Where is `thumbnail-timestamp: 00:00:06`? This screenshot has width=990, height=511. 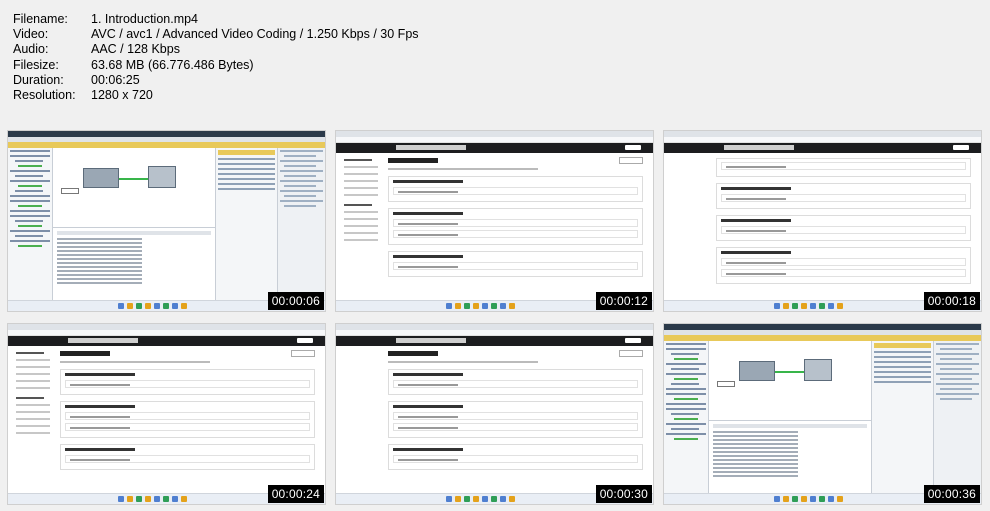 thumbnail-timestamp: 00:00:06 is located at coordinates (295, 301).